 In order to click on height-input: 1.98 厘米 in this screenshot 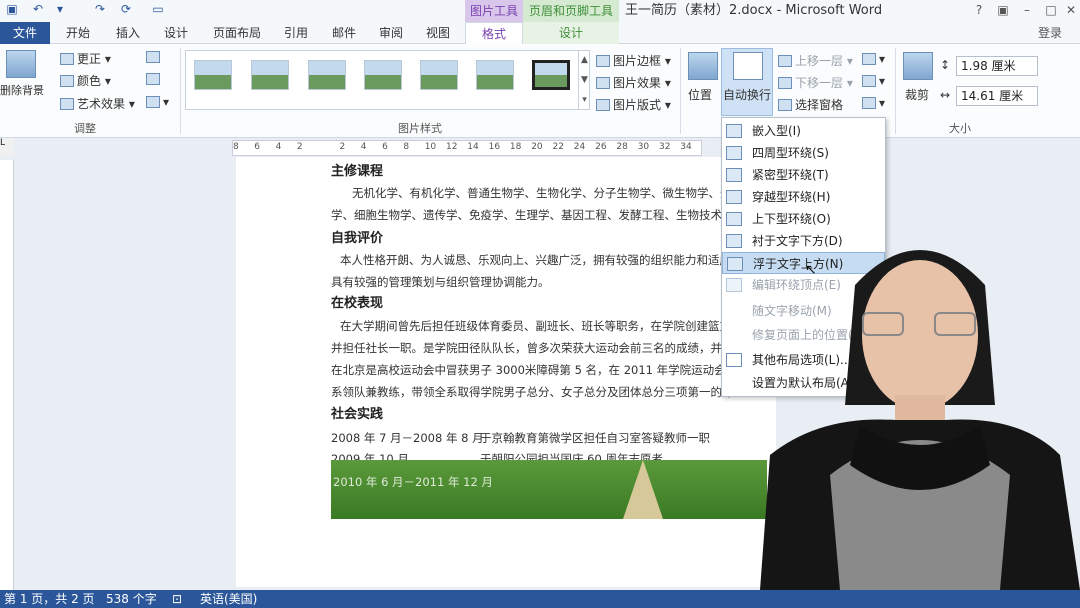, I will do `click(997, 66)`.